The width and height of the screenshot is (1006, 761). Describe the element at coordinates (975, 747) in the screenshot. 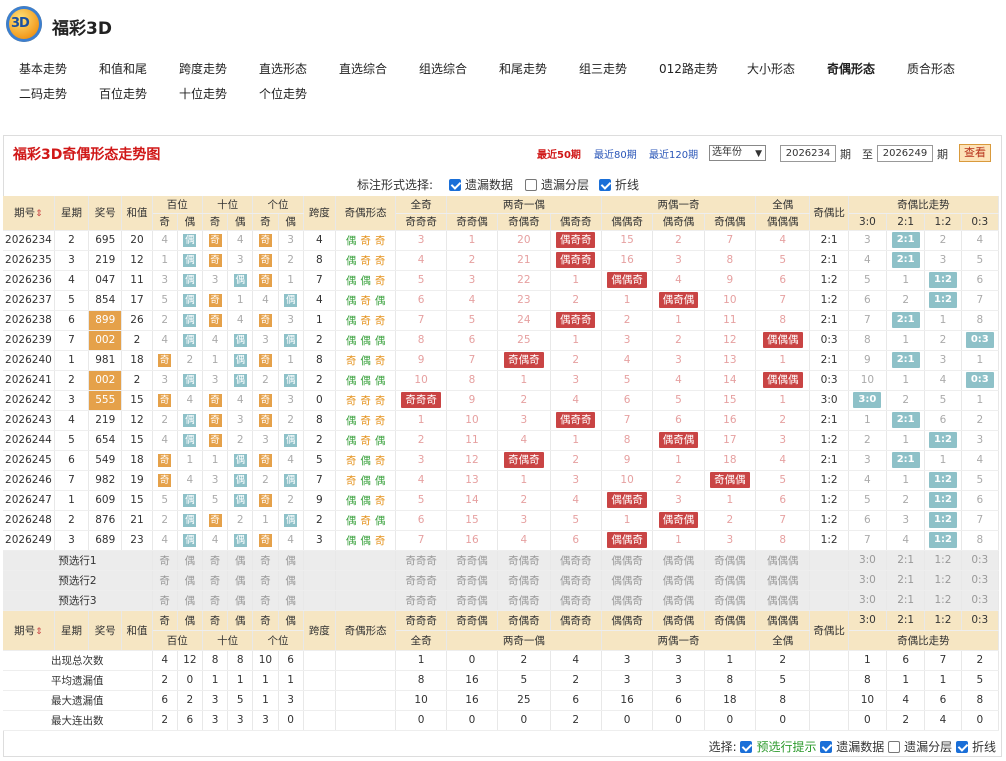

I see `footer-line-checkbox: 折线` at that location.